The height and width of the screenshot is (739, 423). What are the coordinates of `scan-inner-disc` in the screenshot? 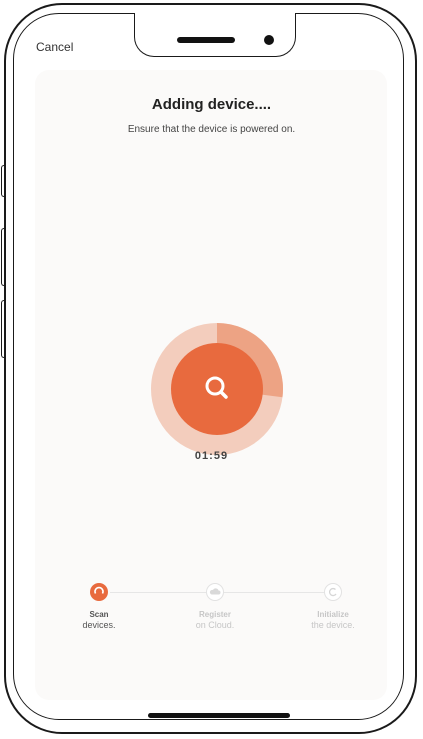 It's located at (217, 389).